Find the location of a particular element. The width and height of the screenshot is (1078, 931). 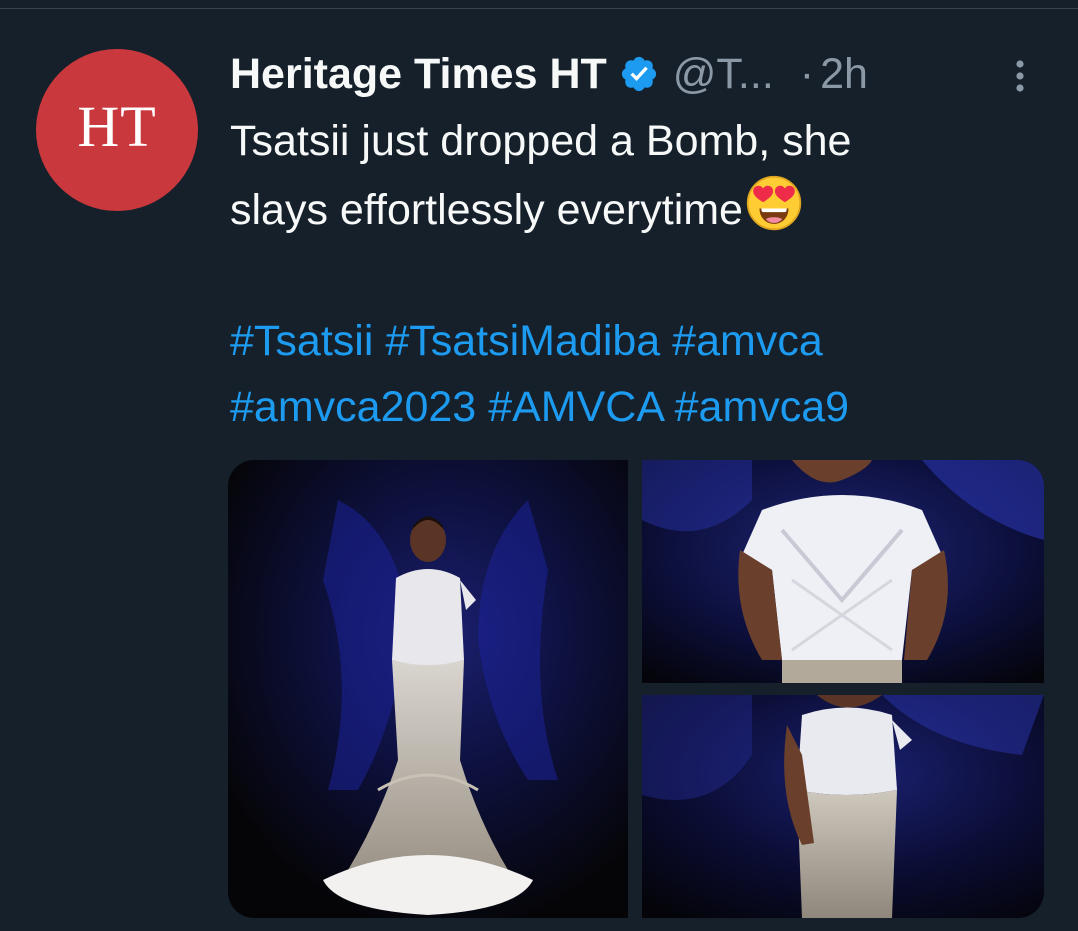

hashtag-link: #Tsatsii is located at coordinates (301, 341).